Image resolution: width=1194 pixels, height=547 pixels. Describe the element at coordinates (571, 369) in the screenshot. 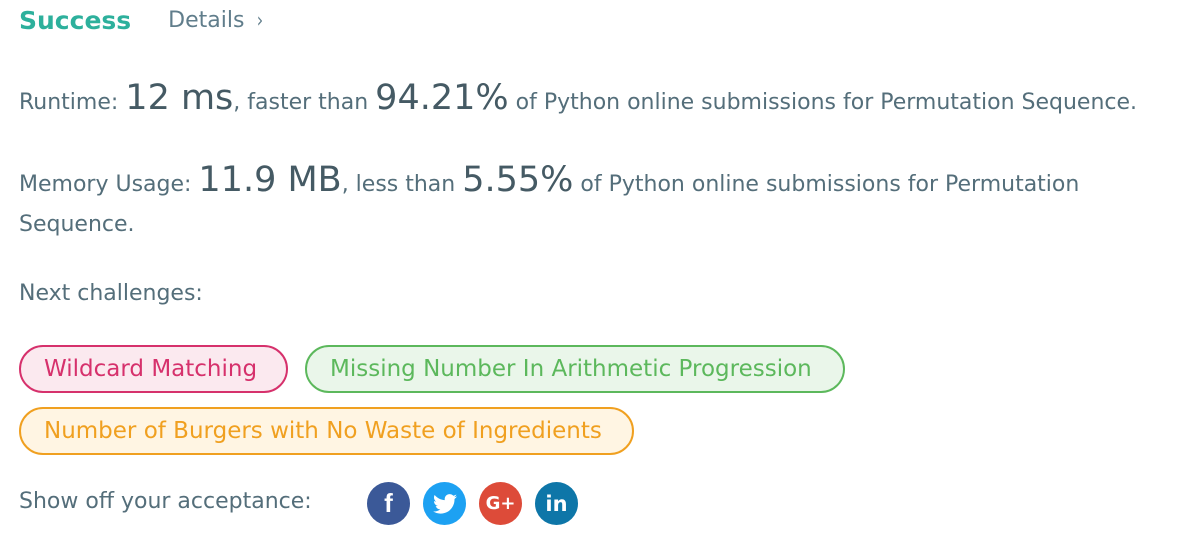

I see `challenge-title: Missing Number In Arithmetic Progression` at that location.